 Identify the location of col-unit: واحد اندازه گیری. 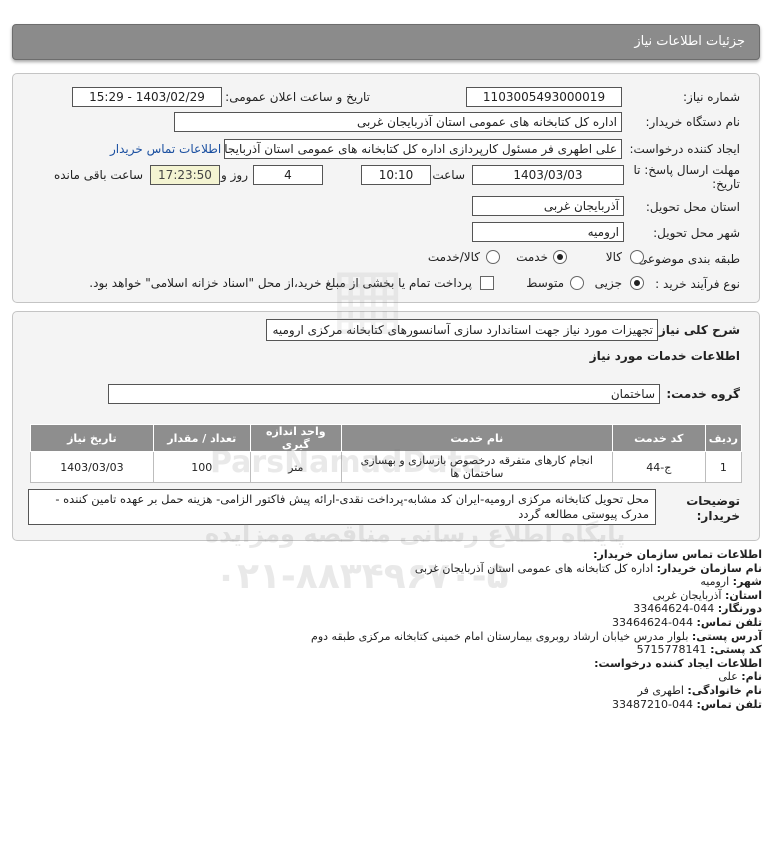
(295, 438).